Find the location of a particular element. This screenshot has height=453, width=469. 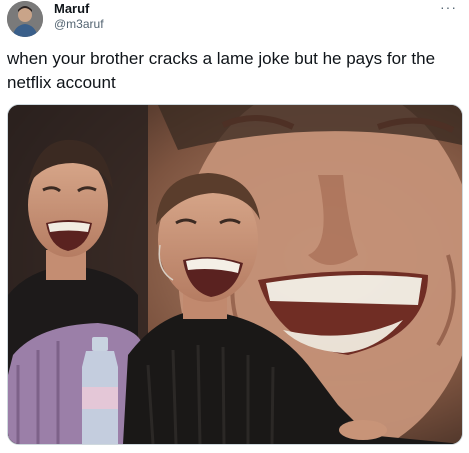

author-handle: @m3aruf is located at coordinates (79, 24).